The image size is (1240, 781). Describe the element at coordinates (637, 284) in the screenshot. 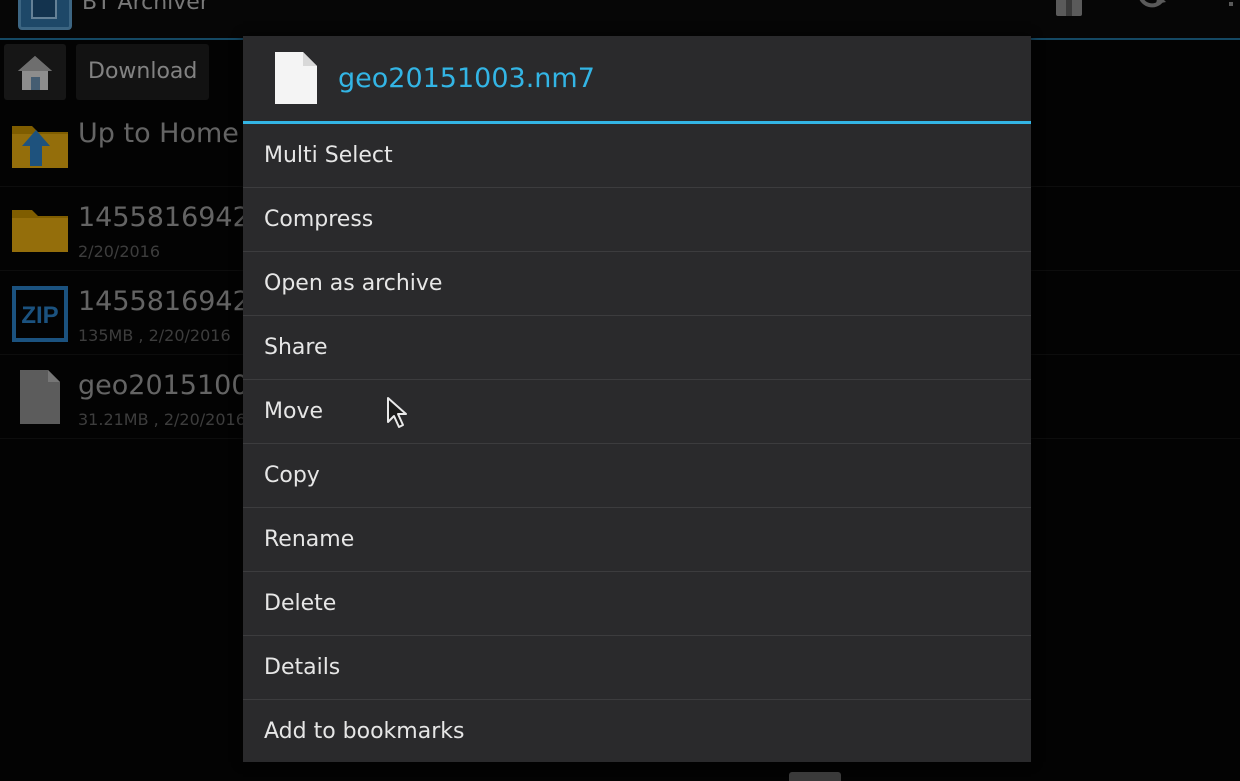

I see `menu-item-open-as-archive: Open as archive` at that location.